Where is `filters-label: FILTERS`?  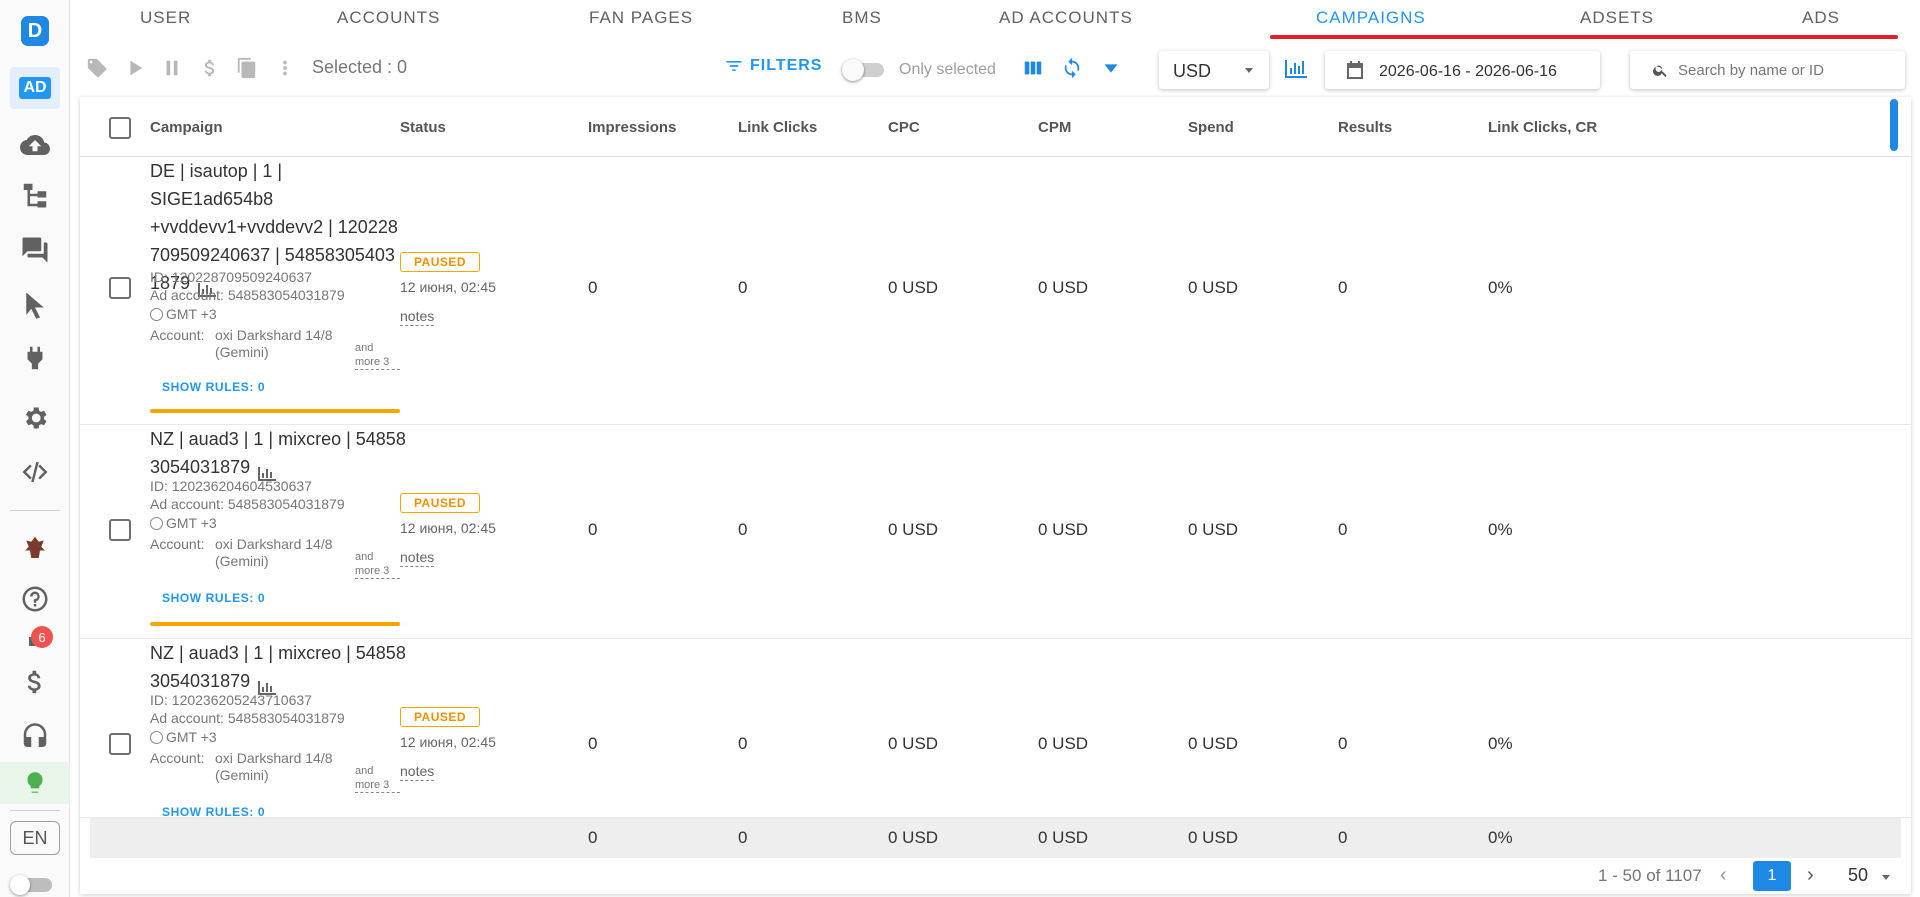
filters-label: FILTERS is located at coordinates (786, 65).